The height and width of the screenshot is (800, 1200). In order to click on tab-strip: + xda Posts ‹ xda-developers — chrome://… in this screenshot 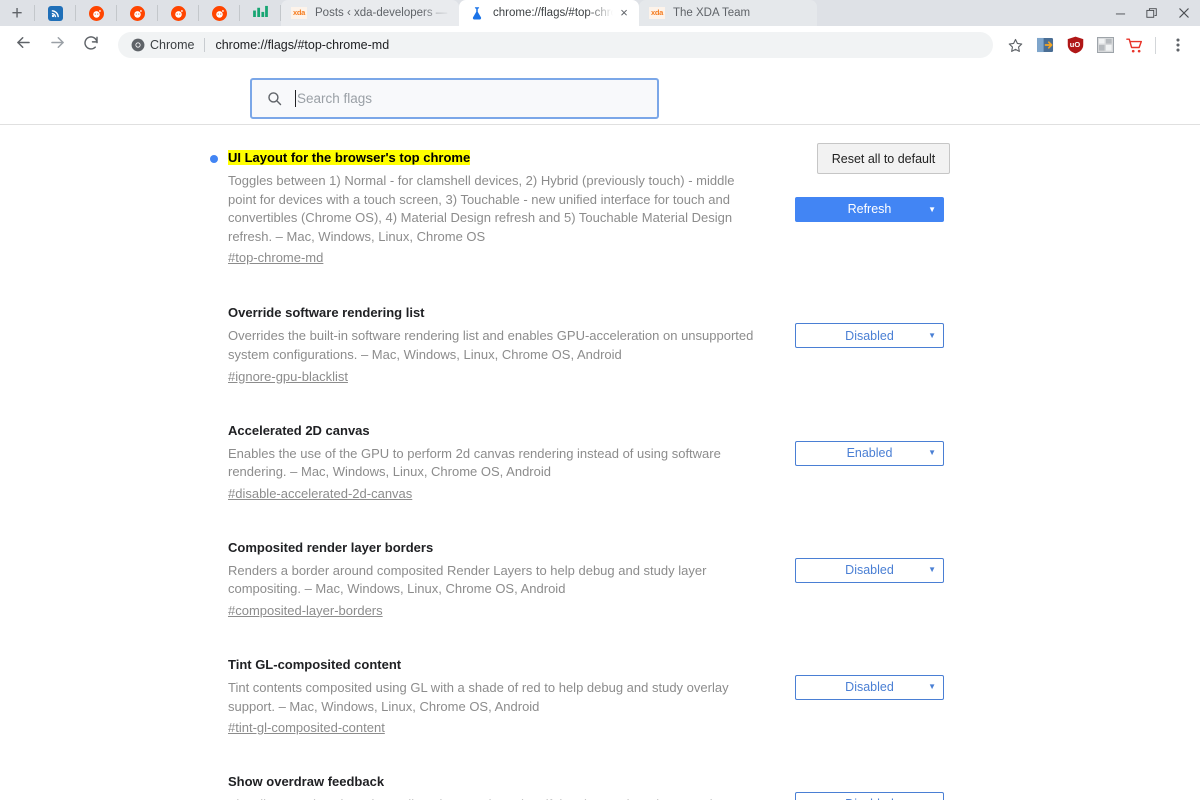, I will do `click(600, 13)`.